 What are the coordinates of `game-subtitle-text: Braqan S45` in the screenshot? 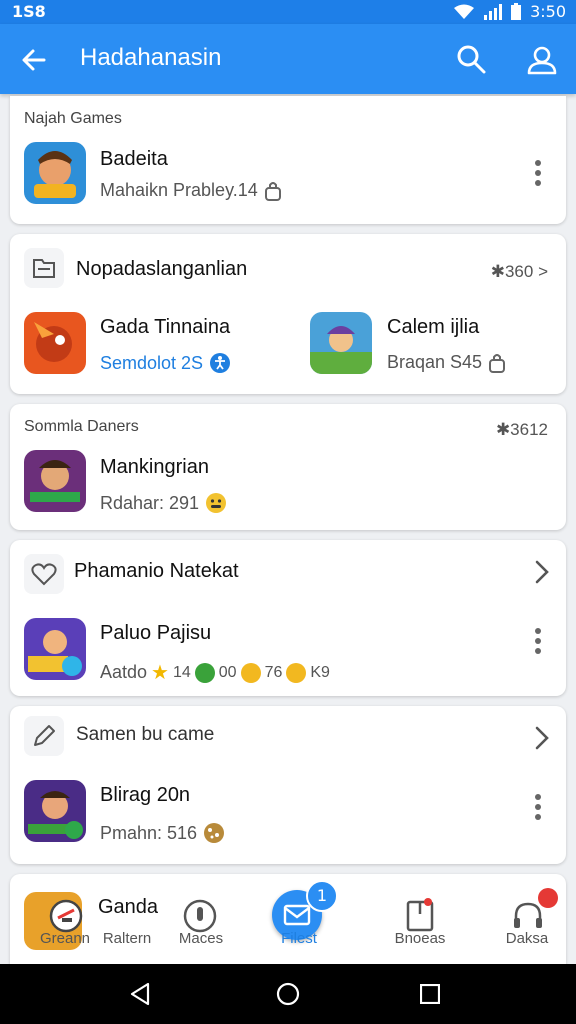 It's located at (435, 362).